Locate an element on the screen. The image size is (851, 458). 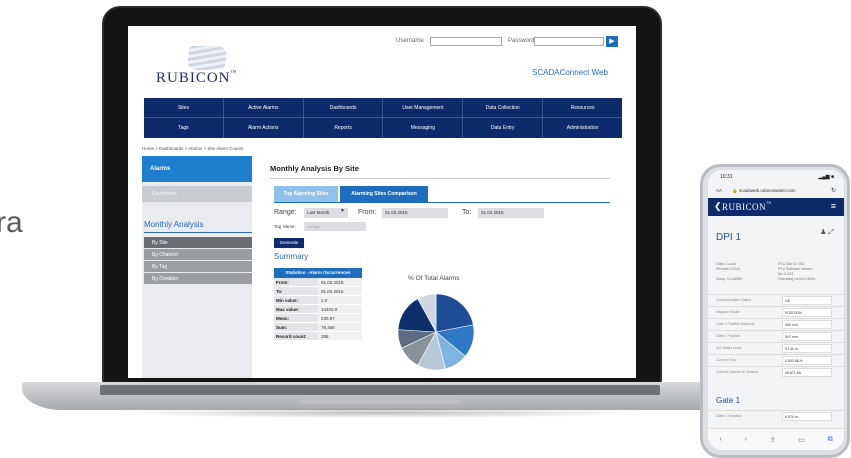
nav-item-tags: Tags is located at coordinates (184, 128).